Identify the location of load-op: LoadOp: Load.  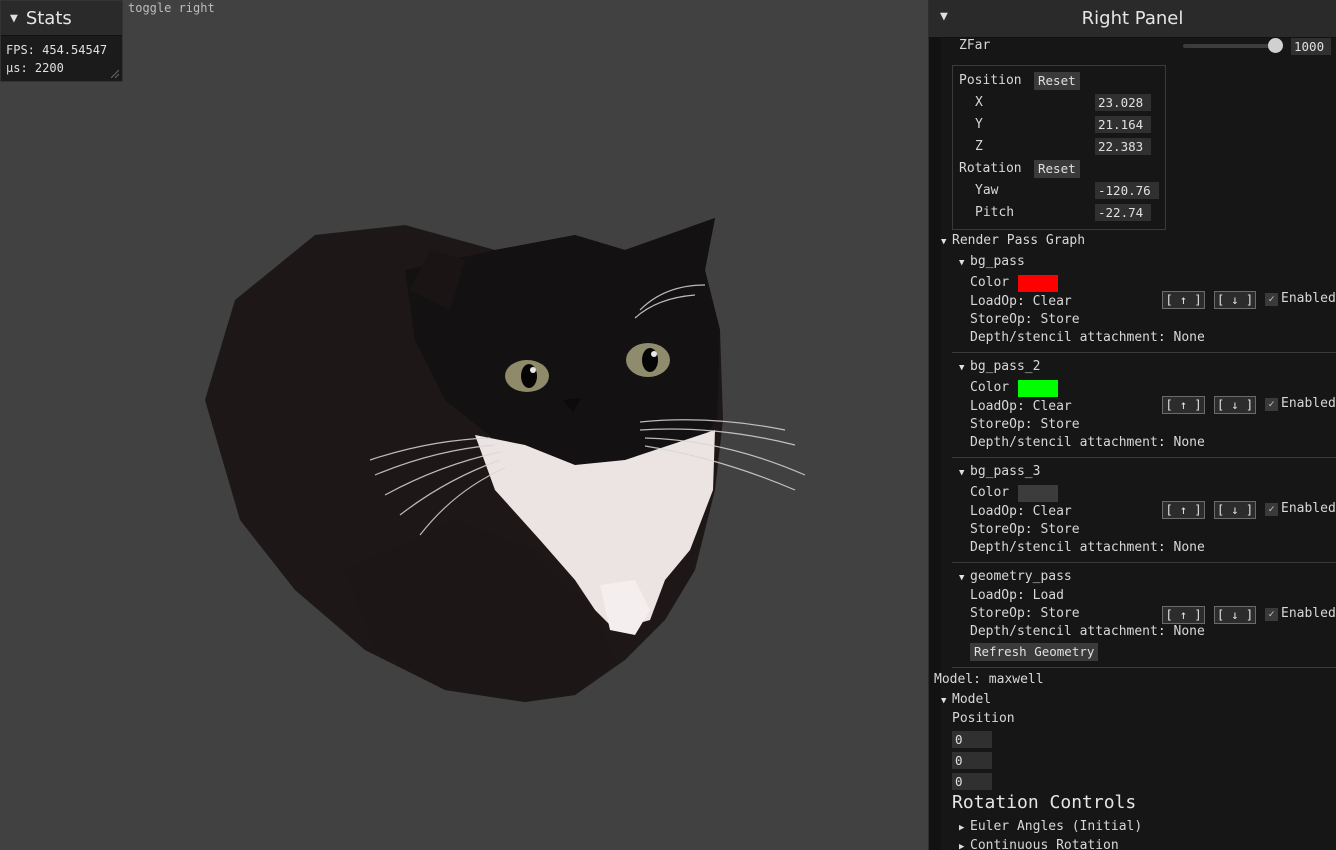
(1017, 595).